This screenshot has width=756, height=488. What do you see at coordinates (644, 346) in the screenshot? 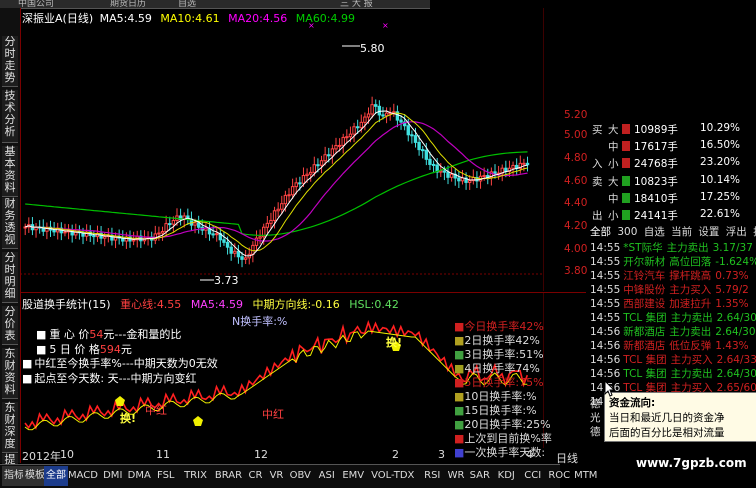
I see `tape-stock: 新都酒店` at bounding box center [644, 346].